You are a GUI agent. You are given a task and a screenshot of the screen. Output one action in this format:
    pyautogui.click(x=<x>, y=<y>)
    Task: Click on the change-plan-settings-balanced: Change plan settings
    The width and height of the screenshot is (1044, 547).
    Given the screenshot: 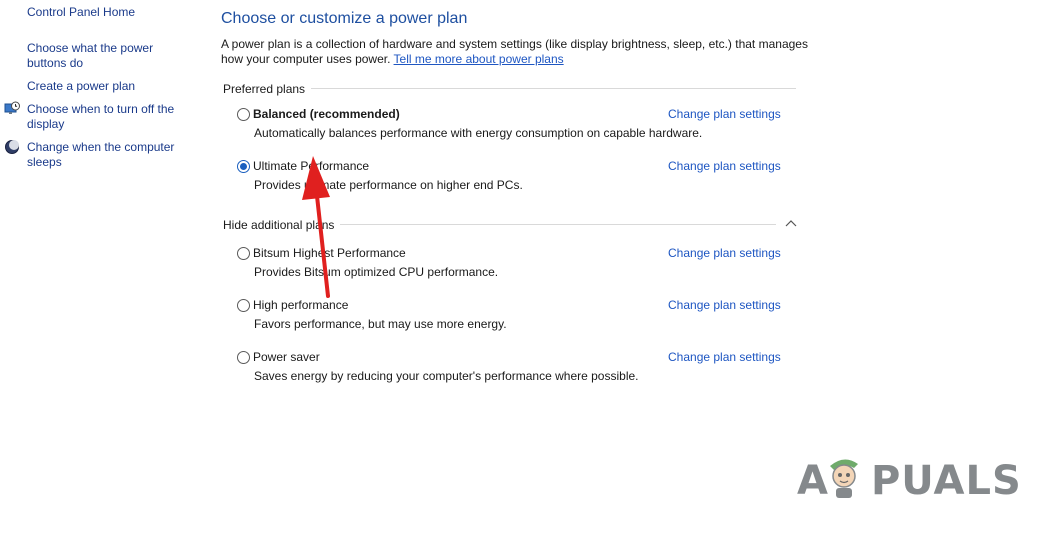 What is the action you would take?
    pyautogui.click(x=724, y=114)
    